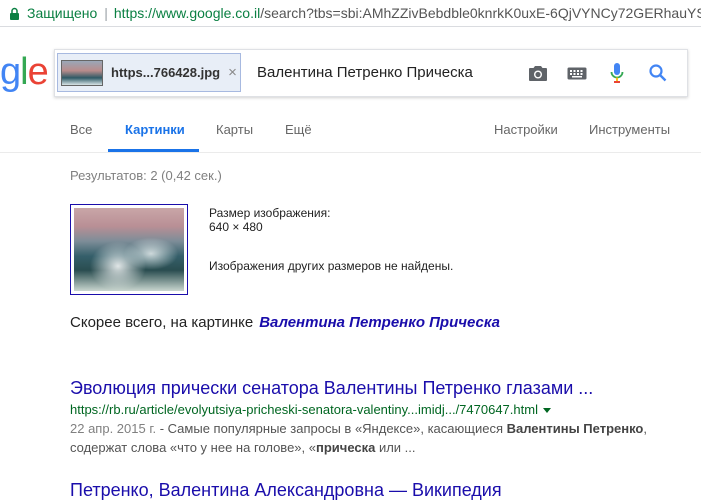 The height and width of the screenshot is (503, 701). Describe the element at coordinates (526, 129) in the screenshot. I see `settings-link: Настройки` at that location.